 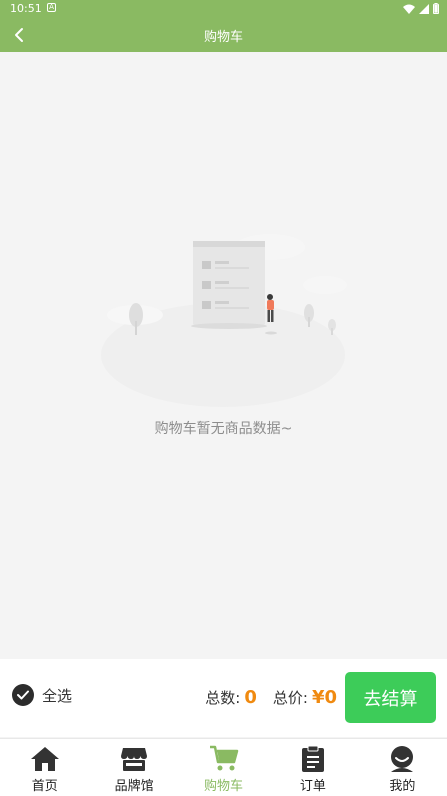 What do you see at coordinates (23, 695) in the screenshot?
I see `checkmark-circle-icon` at bounding box center [23, 695].